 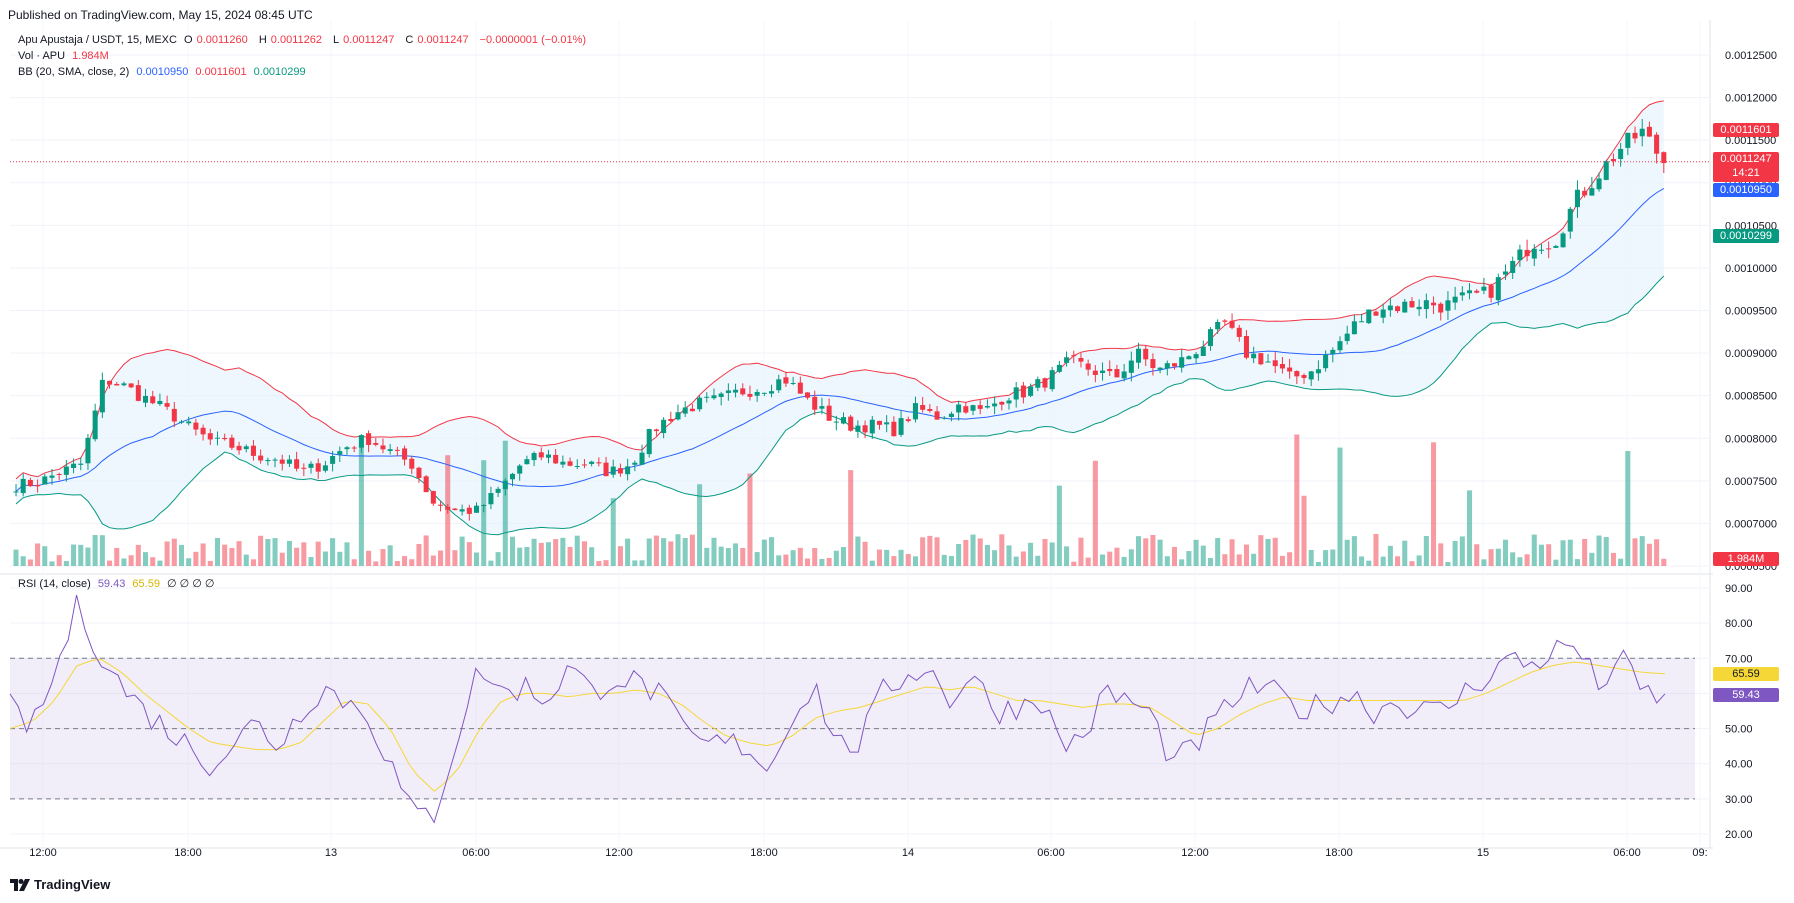 What do you see at coordinates (364, 40) in the screenshot?
I see `ohlc-low: L 0.0011247` at bounding box center [364, 40].